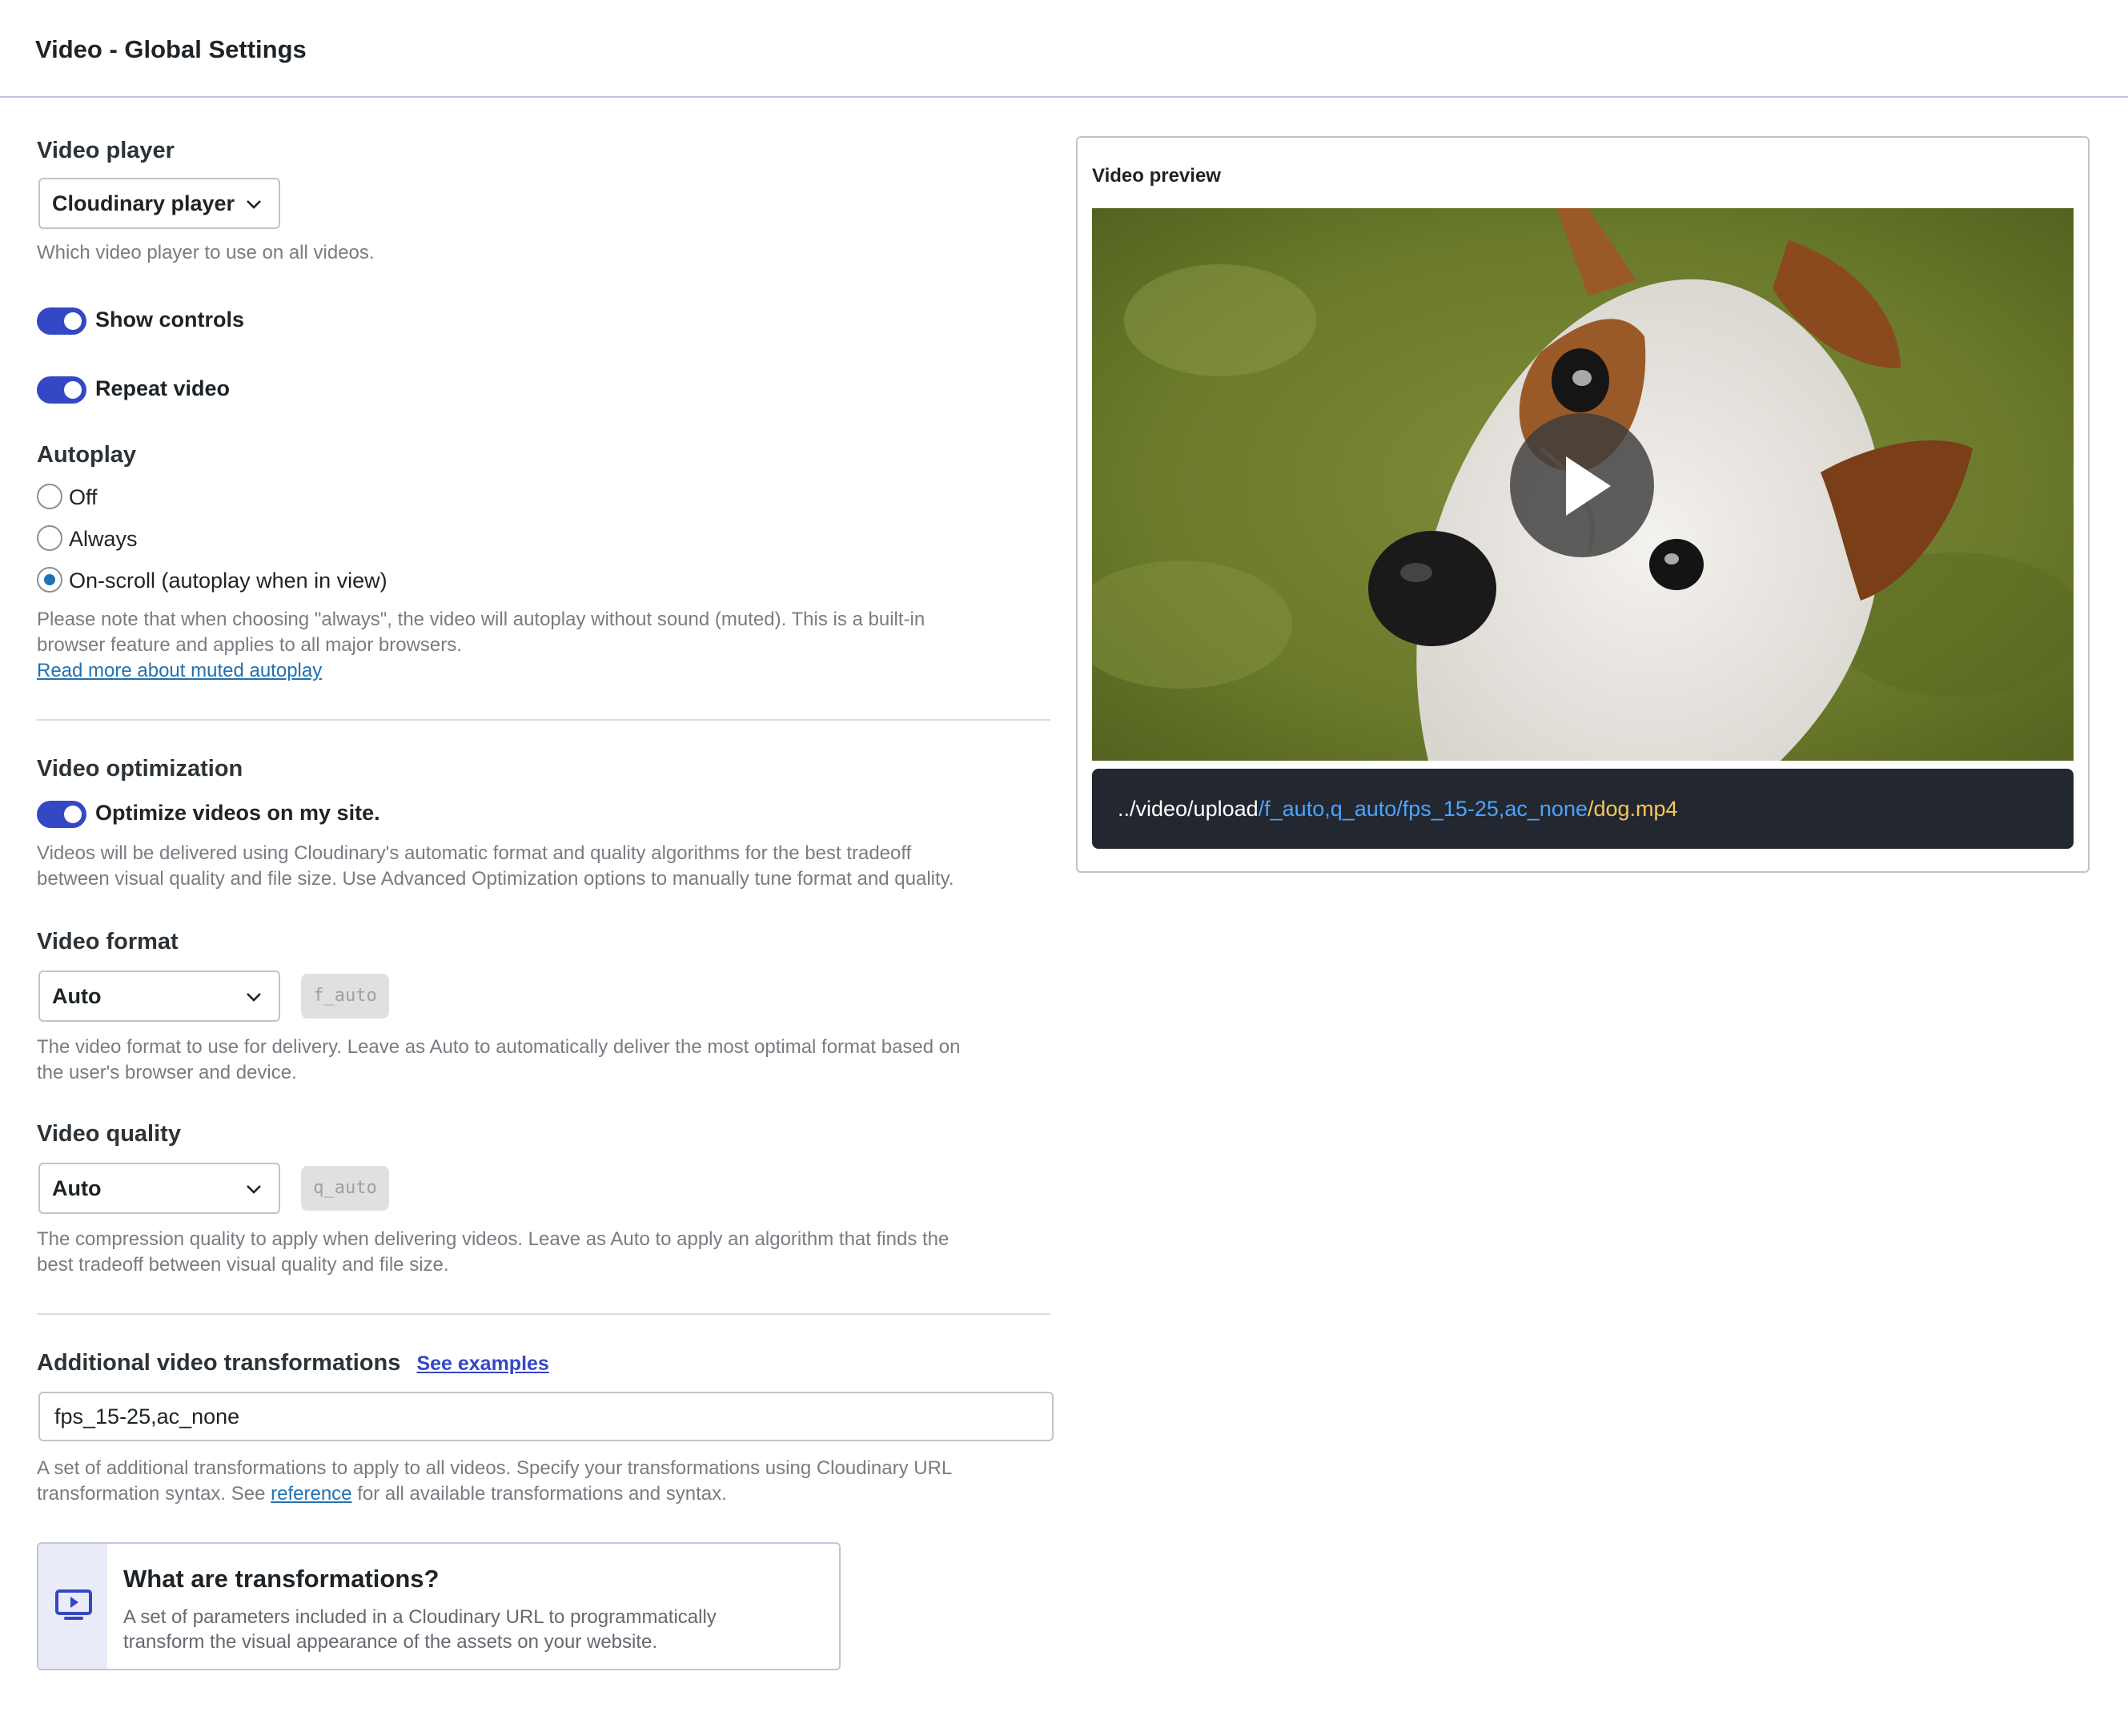 The width and height of the screenshot is (2128, 1736). I want to click on show-controls-row: Show controls, so click(197, 320).